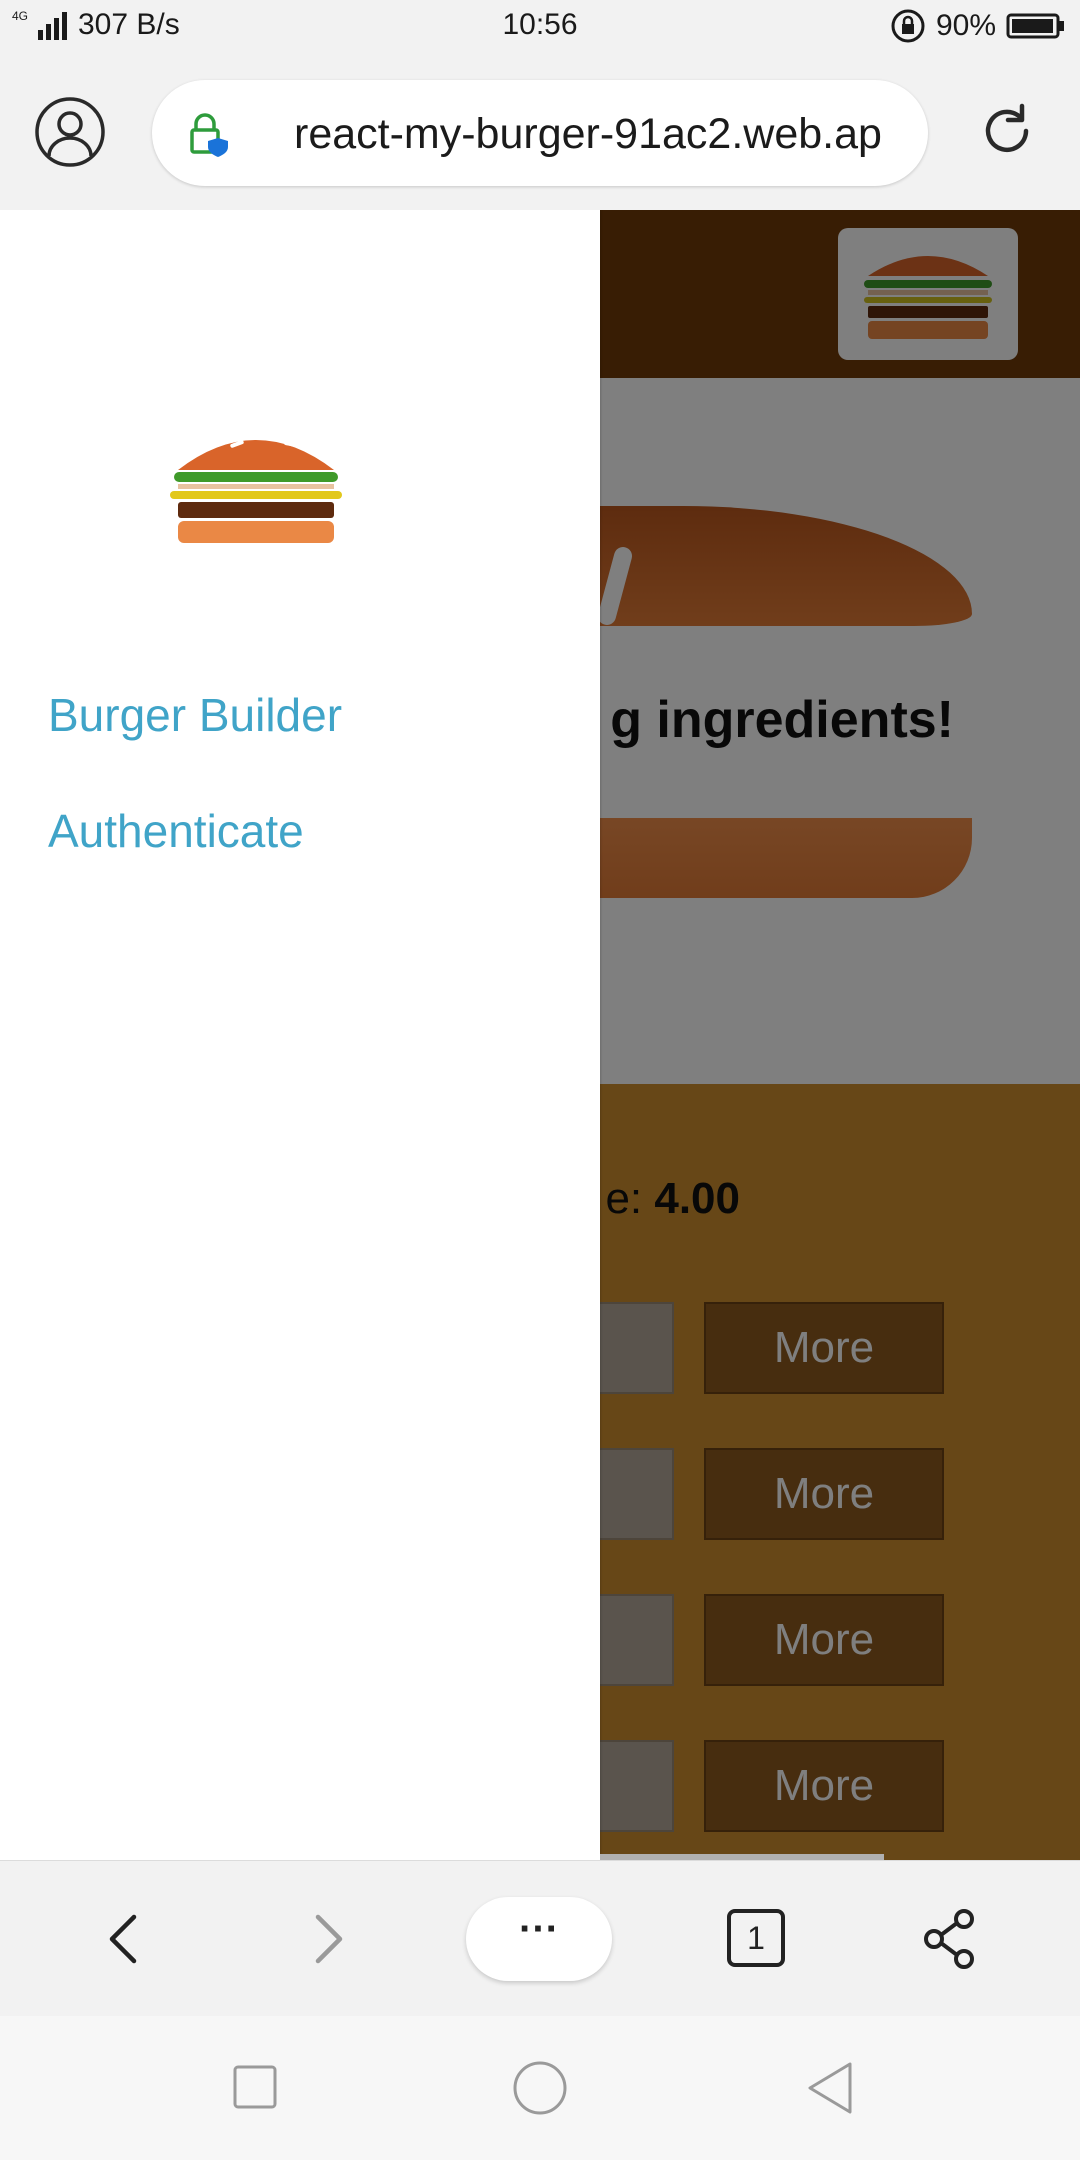  I want to click on forward-icon, so click(326, 1939).